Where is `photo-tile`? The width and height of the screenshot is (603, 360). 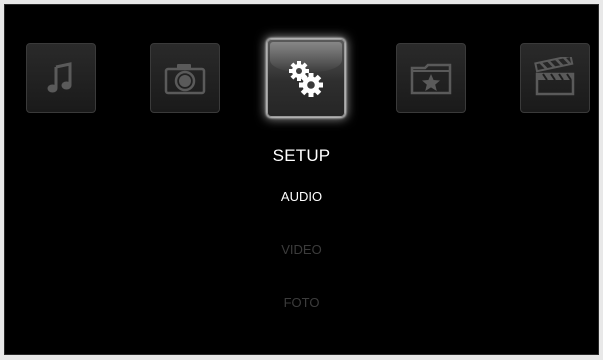
photo-tile is located at coordinates (185, 78).